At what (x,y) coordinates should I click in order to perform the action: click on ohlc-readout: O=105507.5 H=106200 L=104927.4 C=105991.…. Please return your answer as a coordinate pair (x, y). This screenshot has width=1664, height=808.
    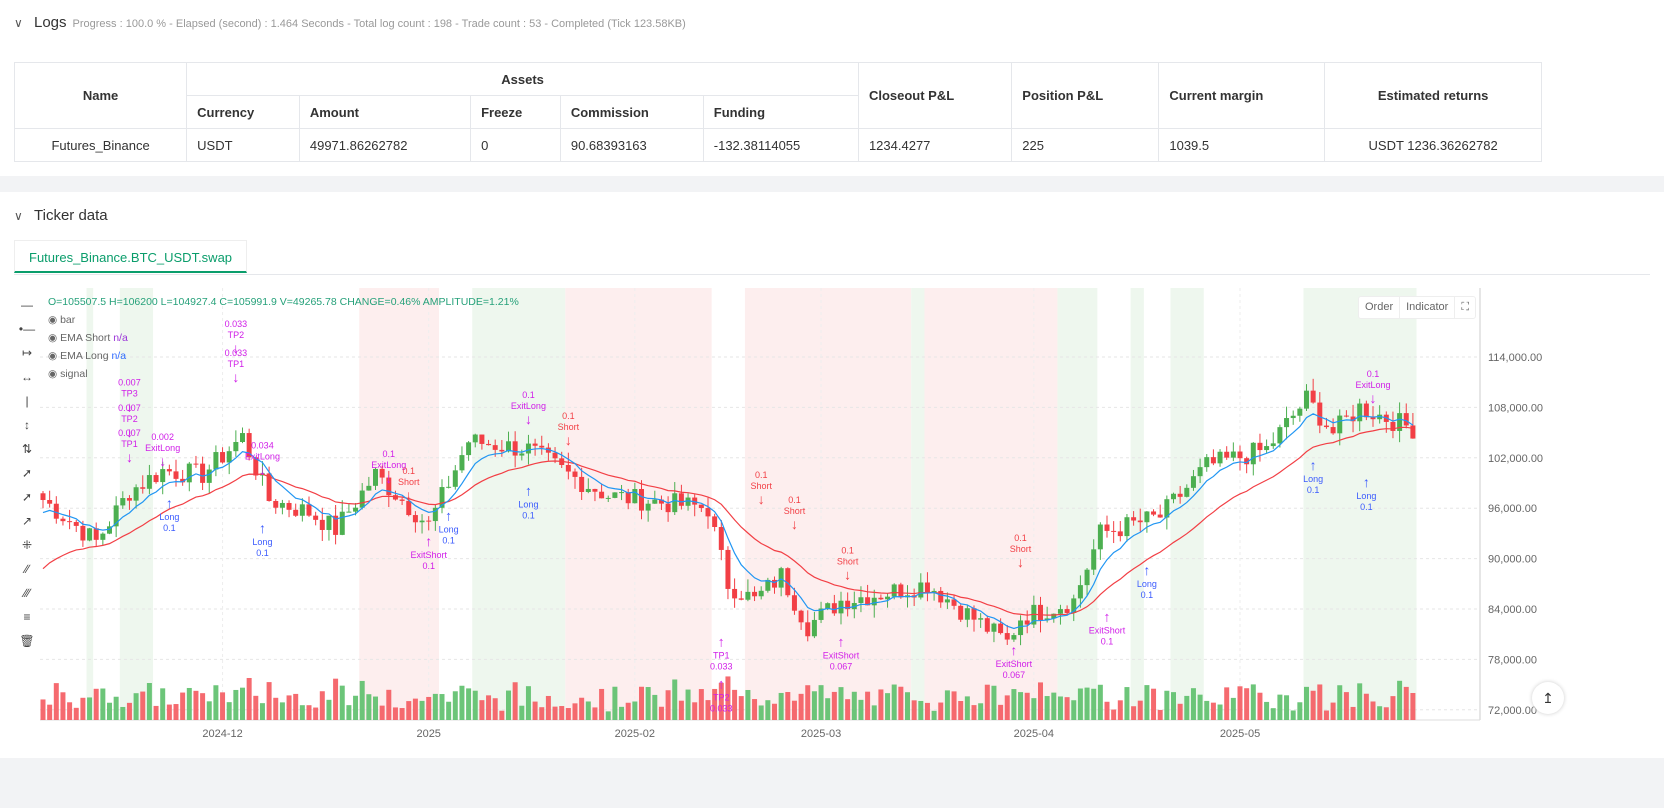
    Looking at the image, I should click on (283, 302).